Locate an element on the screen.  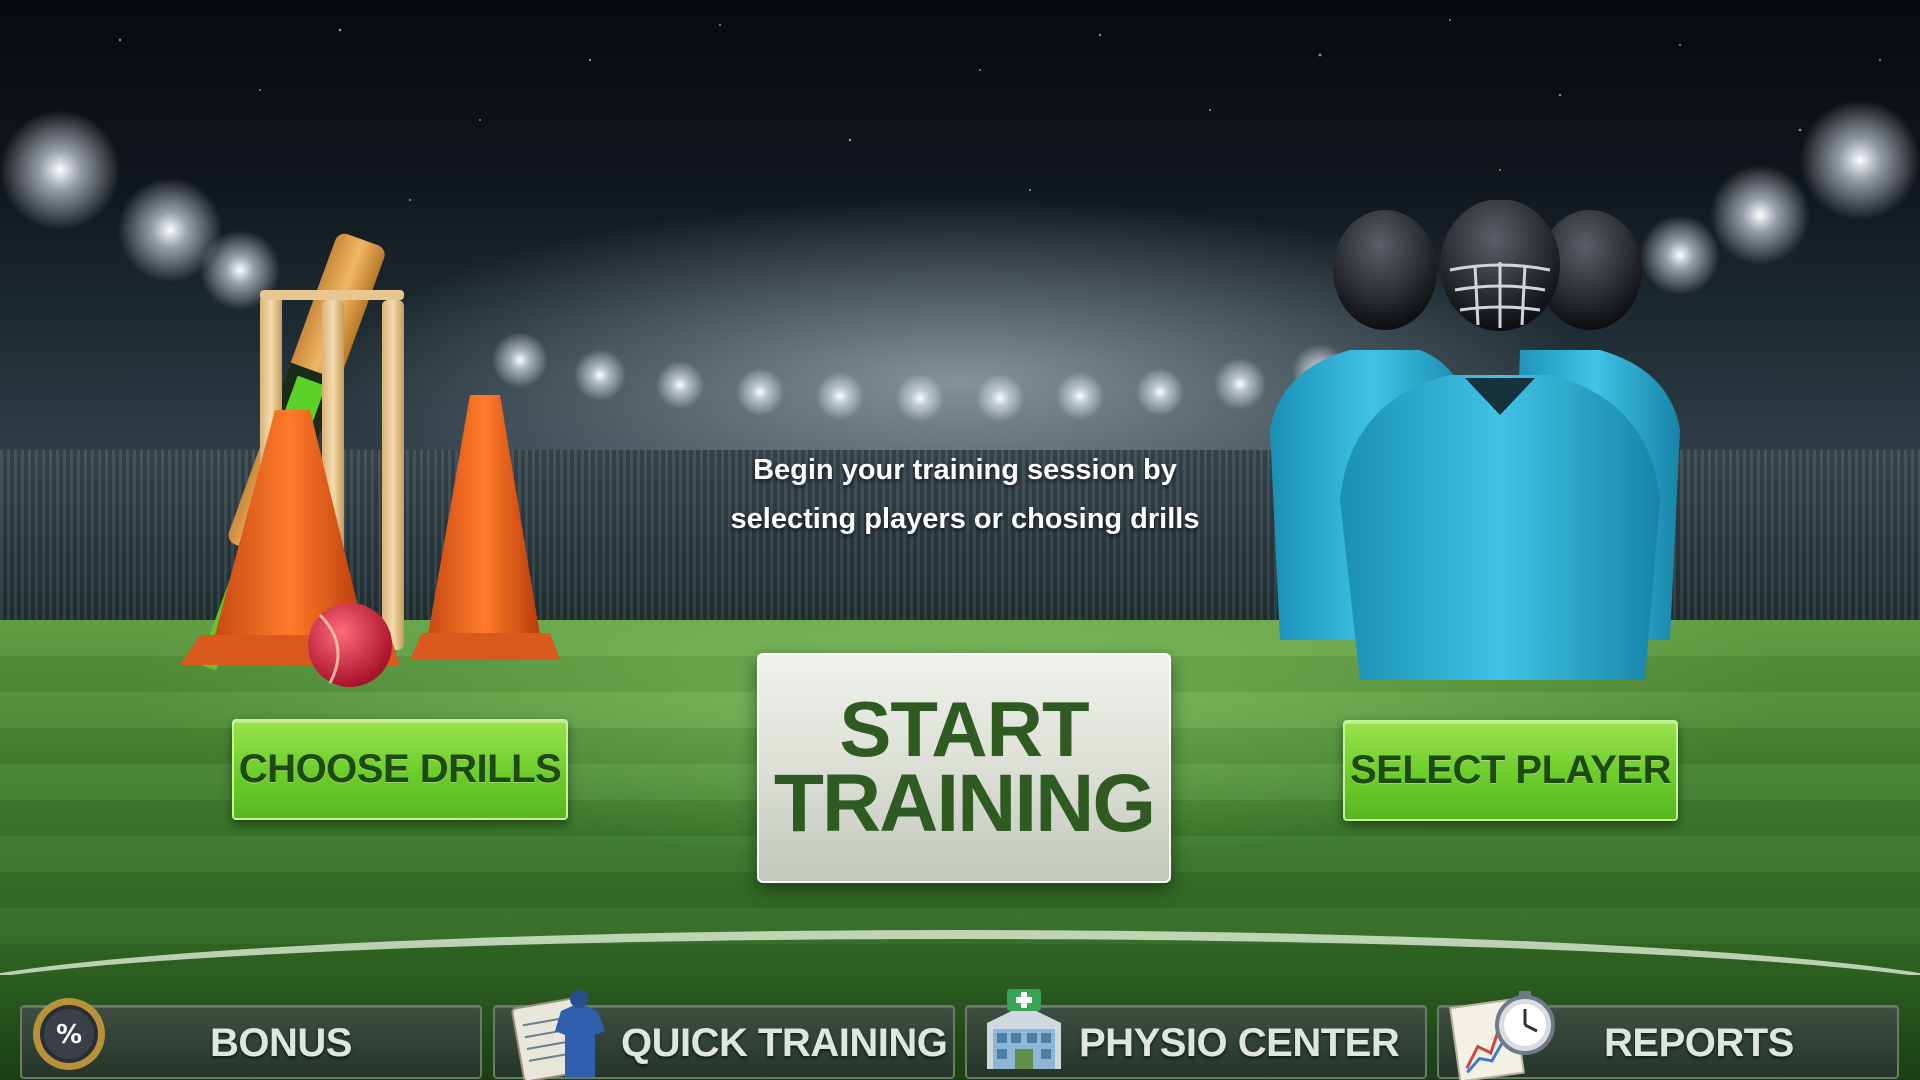
tab-reports-label: REPORTS is located at coordinates (1699, 1043).